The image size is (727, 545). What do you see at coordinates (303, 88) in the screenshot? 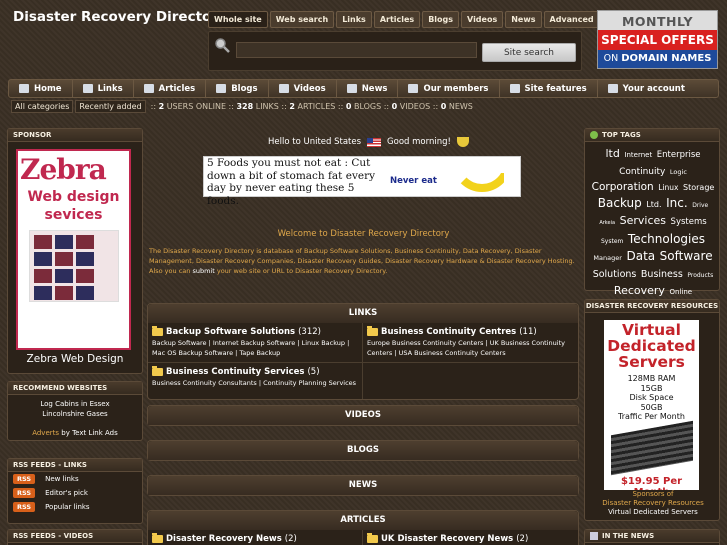
I see `nav-videos: Videos` at bounding box center [303, 88].